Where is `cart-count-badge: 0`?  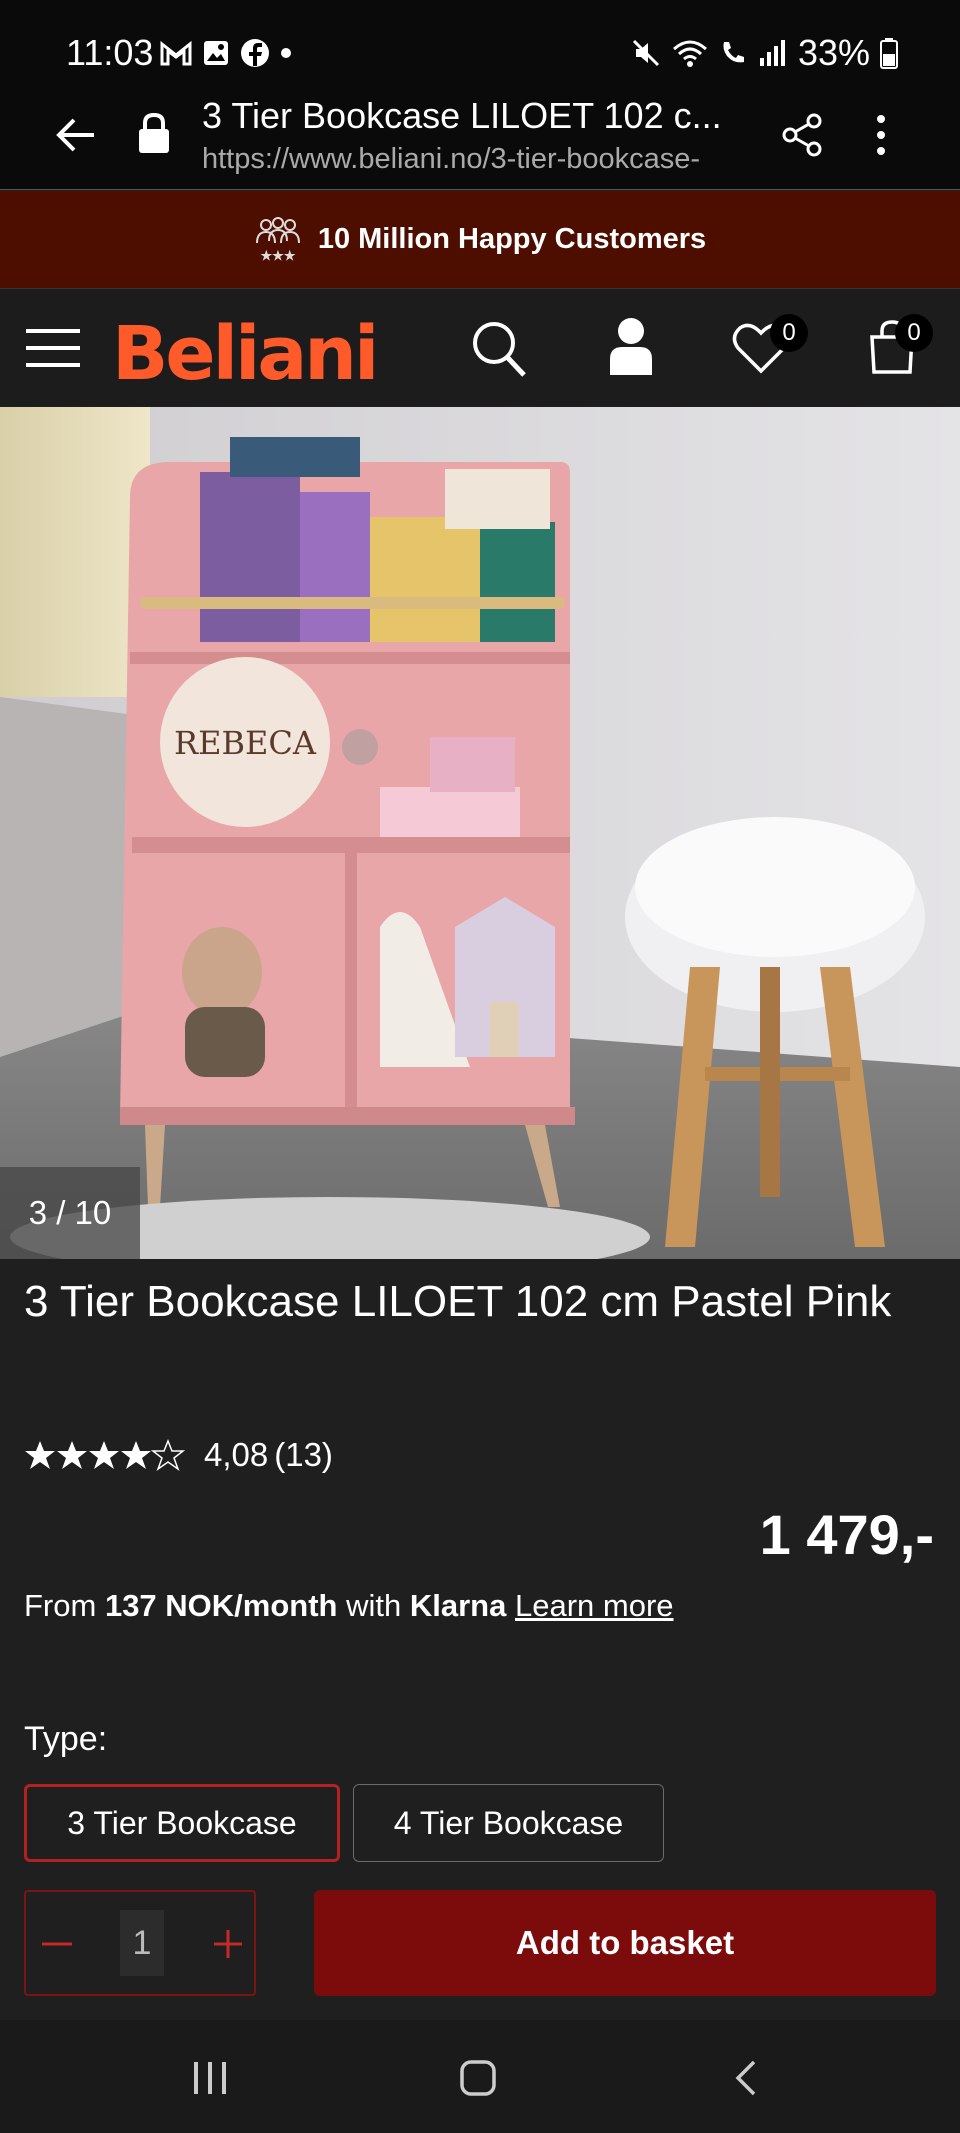
cart-count-badge: 0 is located at coordinates (914, 333).